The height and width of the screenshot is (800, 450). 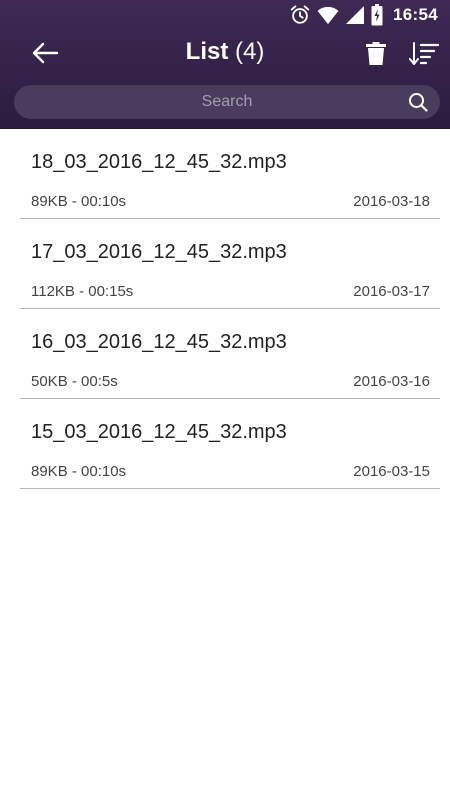 I want to click on status-time: 16:54, so click(x=415, y=14).